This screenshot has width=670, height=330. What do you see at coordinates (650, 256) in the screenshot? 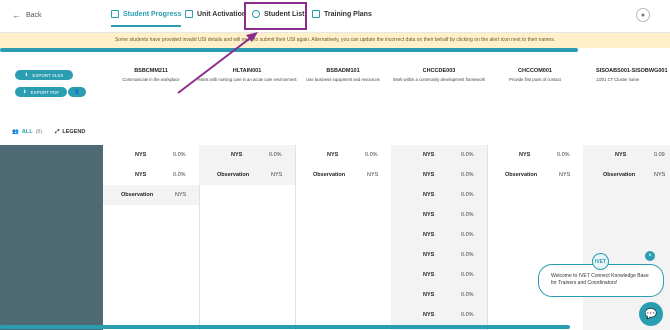
I see `close-icon: ×` at bounding box center [650, 256].